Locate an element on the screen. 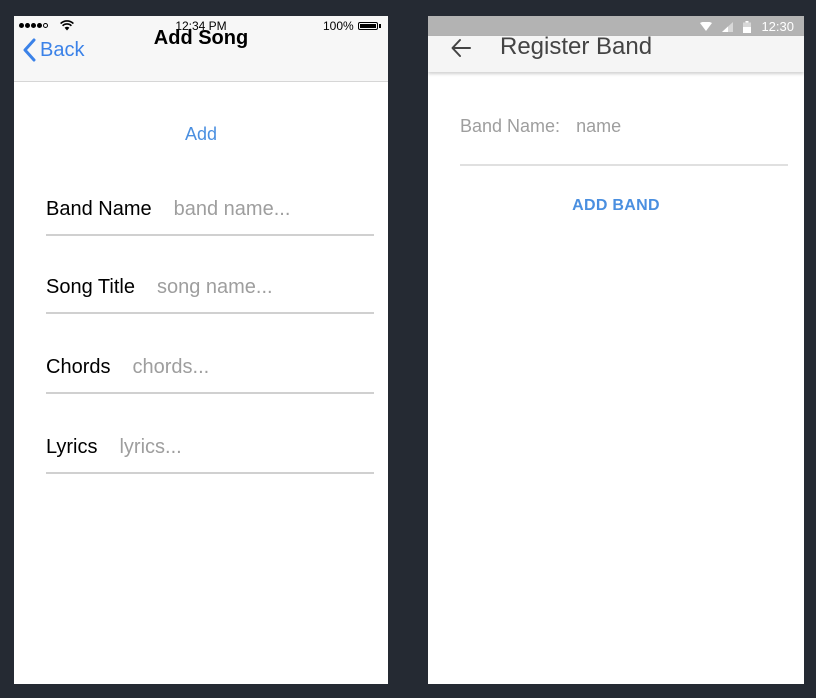 The width and height of the screenshot is (816, 698). wifi-icon is located at coordinates (706, 26).